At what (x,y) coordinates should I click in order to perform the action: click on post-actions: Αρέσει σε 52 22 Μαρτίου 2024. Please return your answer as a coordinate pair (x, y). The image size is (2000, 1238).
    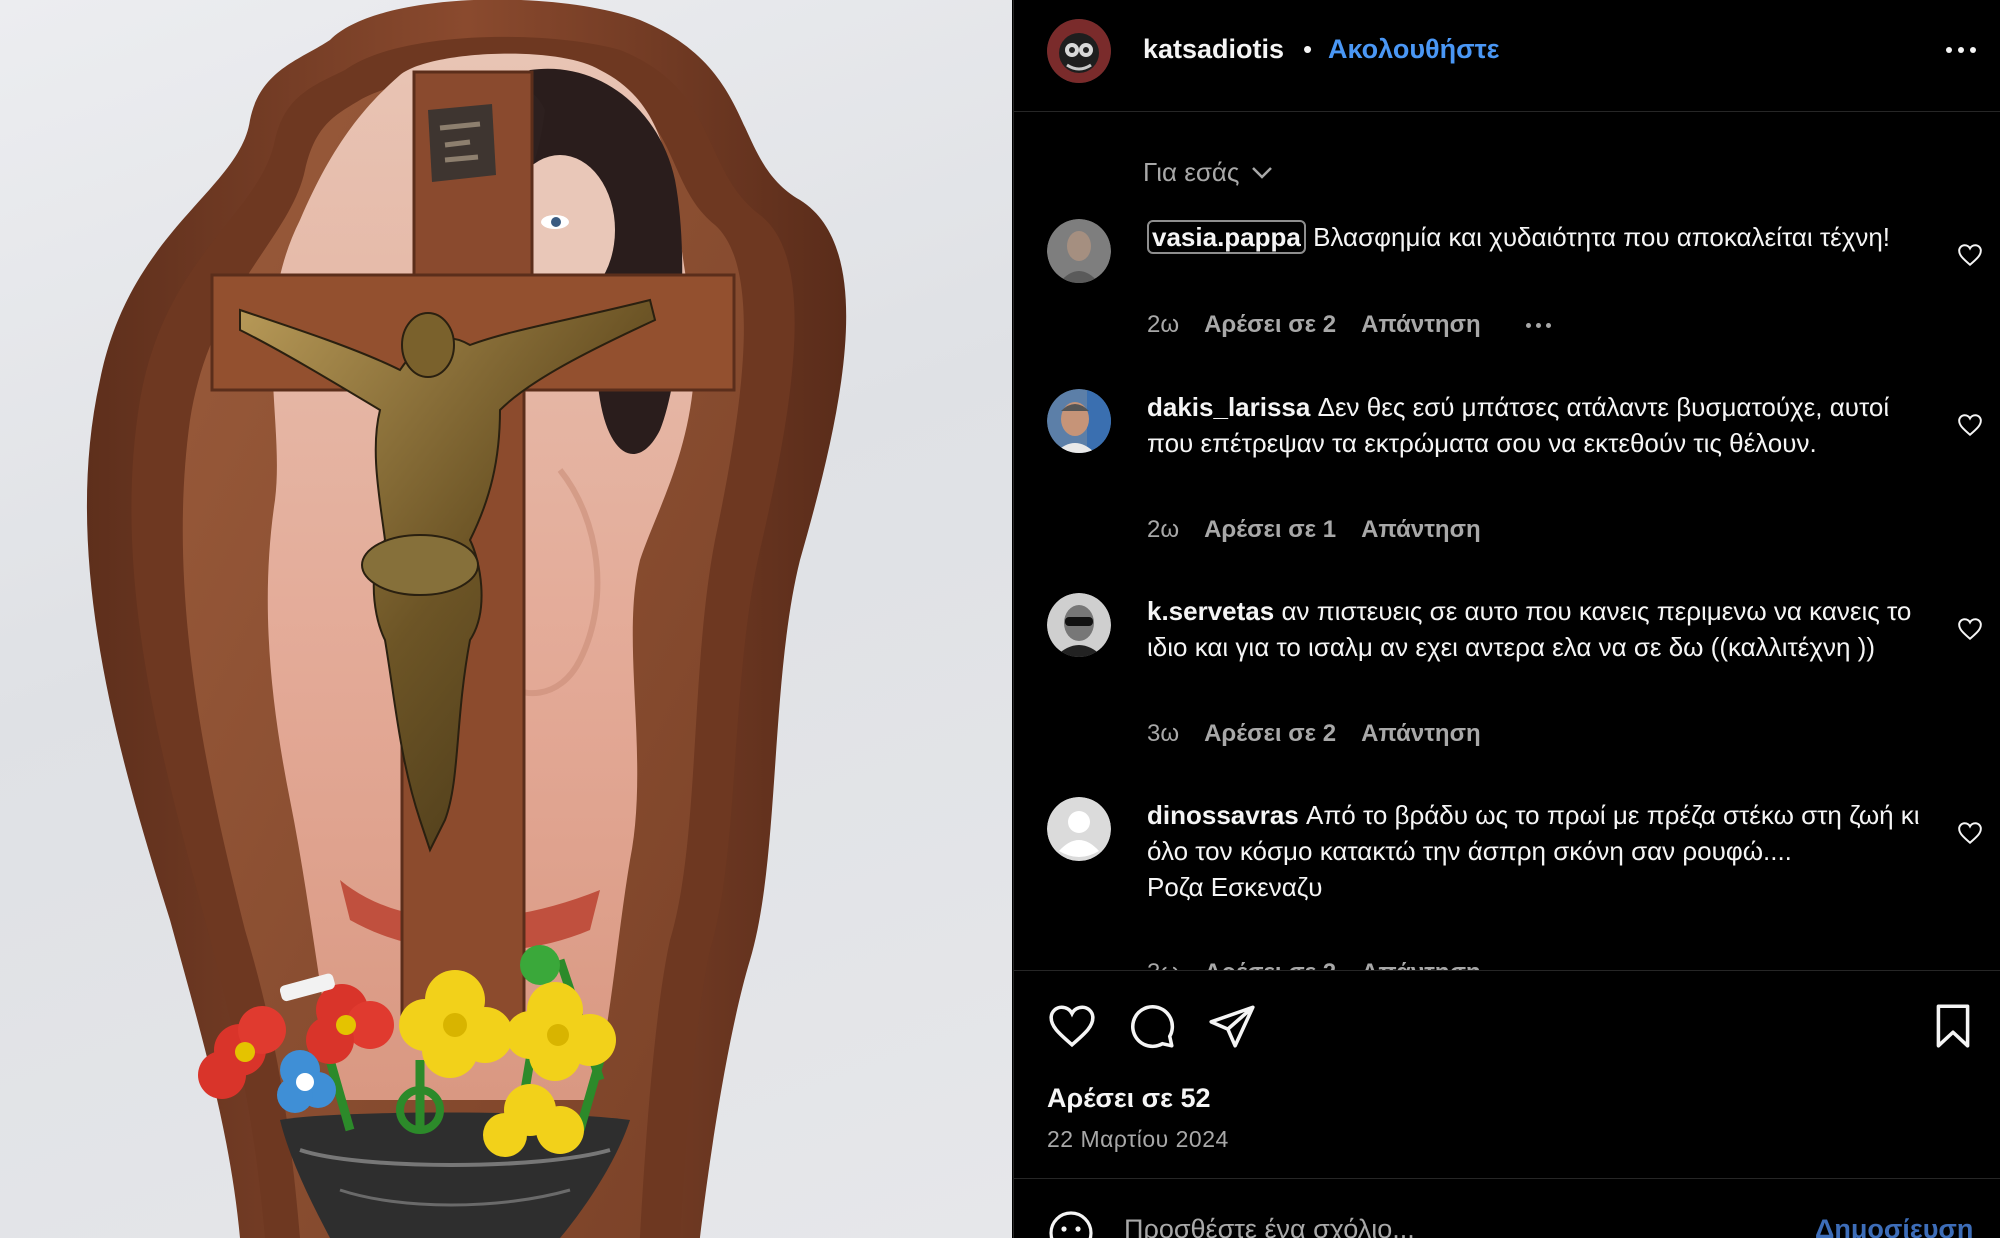
    Looking at the image, I should click on (1507, 1074).